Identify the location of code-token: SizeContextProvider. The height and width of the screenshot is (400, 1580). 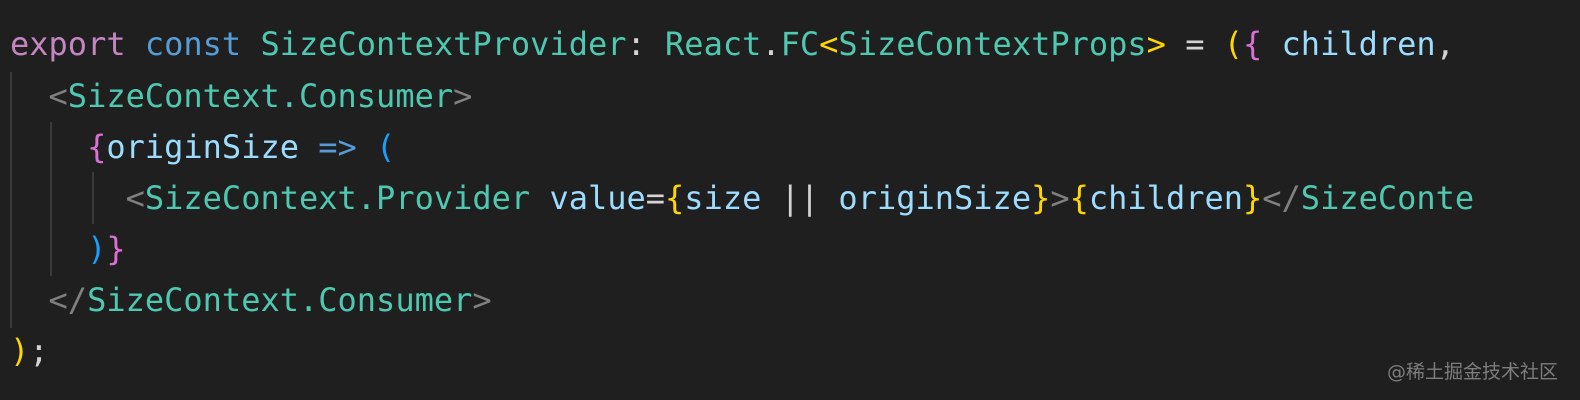
(443, 44).